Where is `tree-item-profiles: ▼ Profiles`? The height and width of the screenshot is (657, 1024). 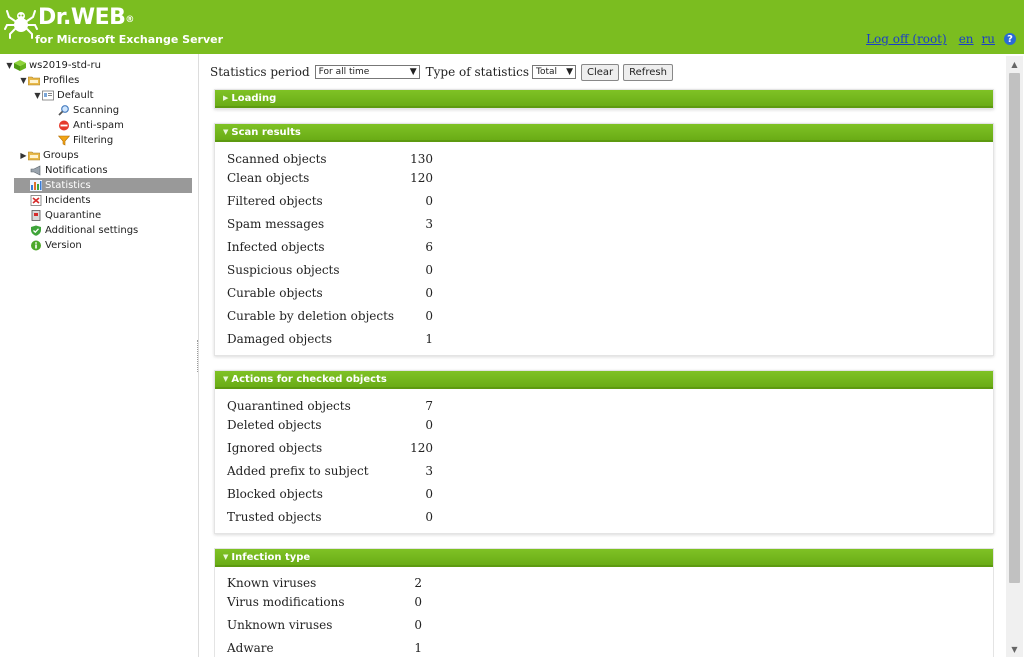 tree-item-profiles: ▼ Profiles is located at coordinates (49, 80).